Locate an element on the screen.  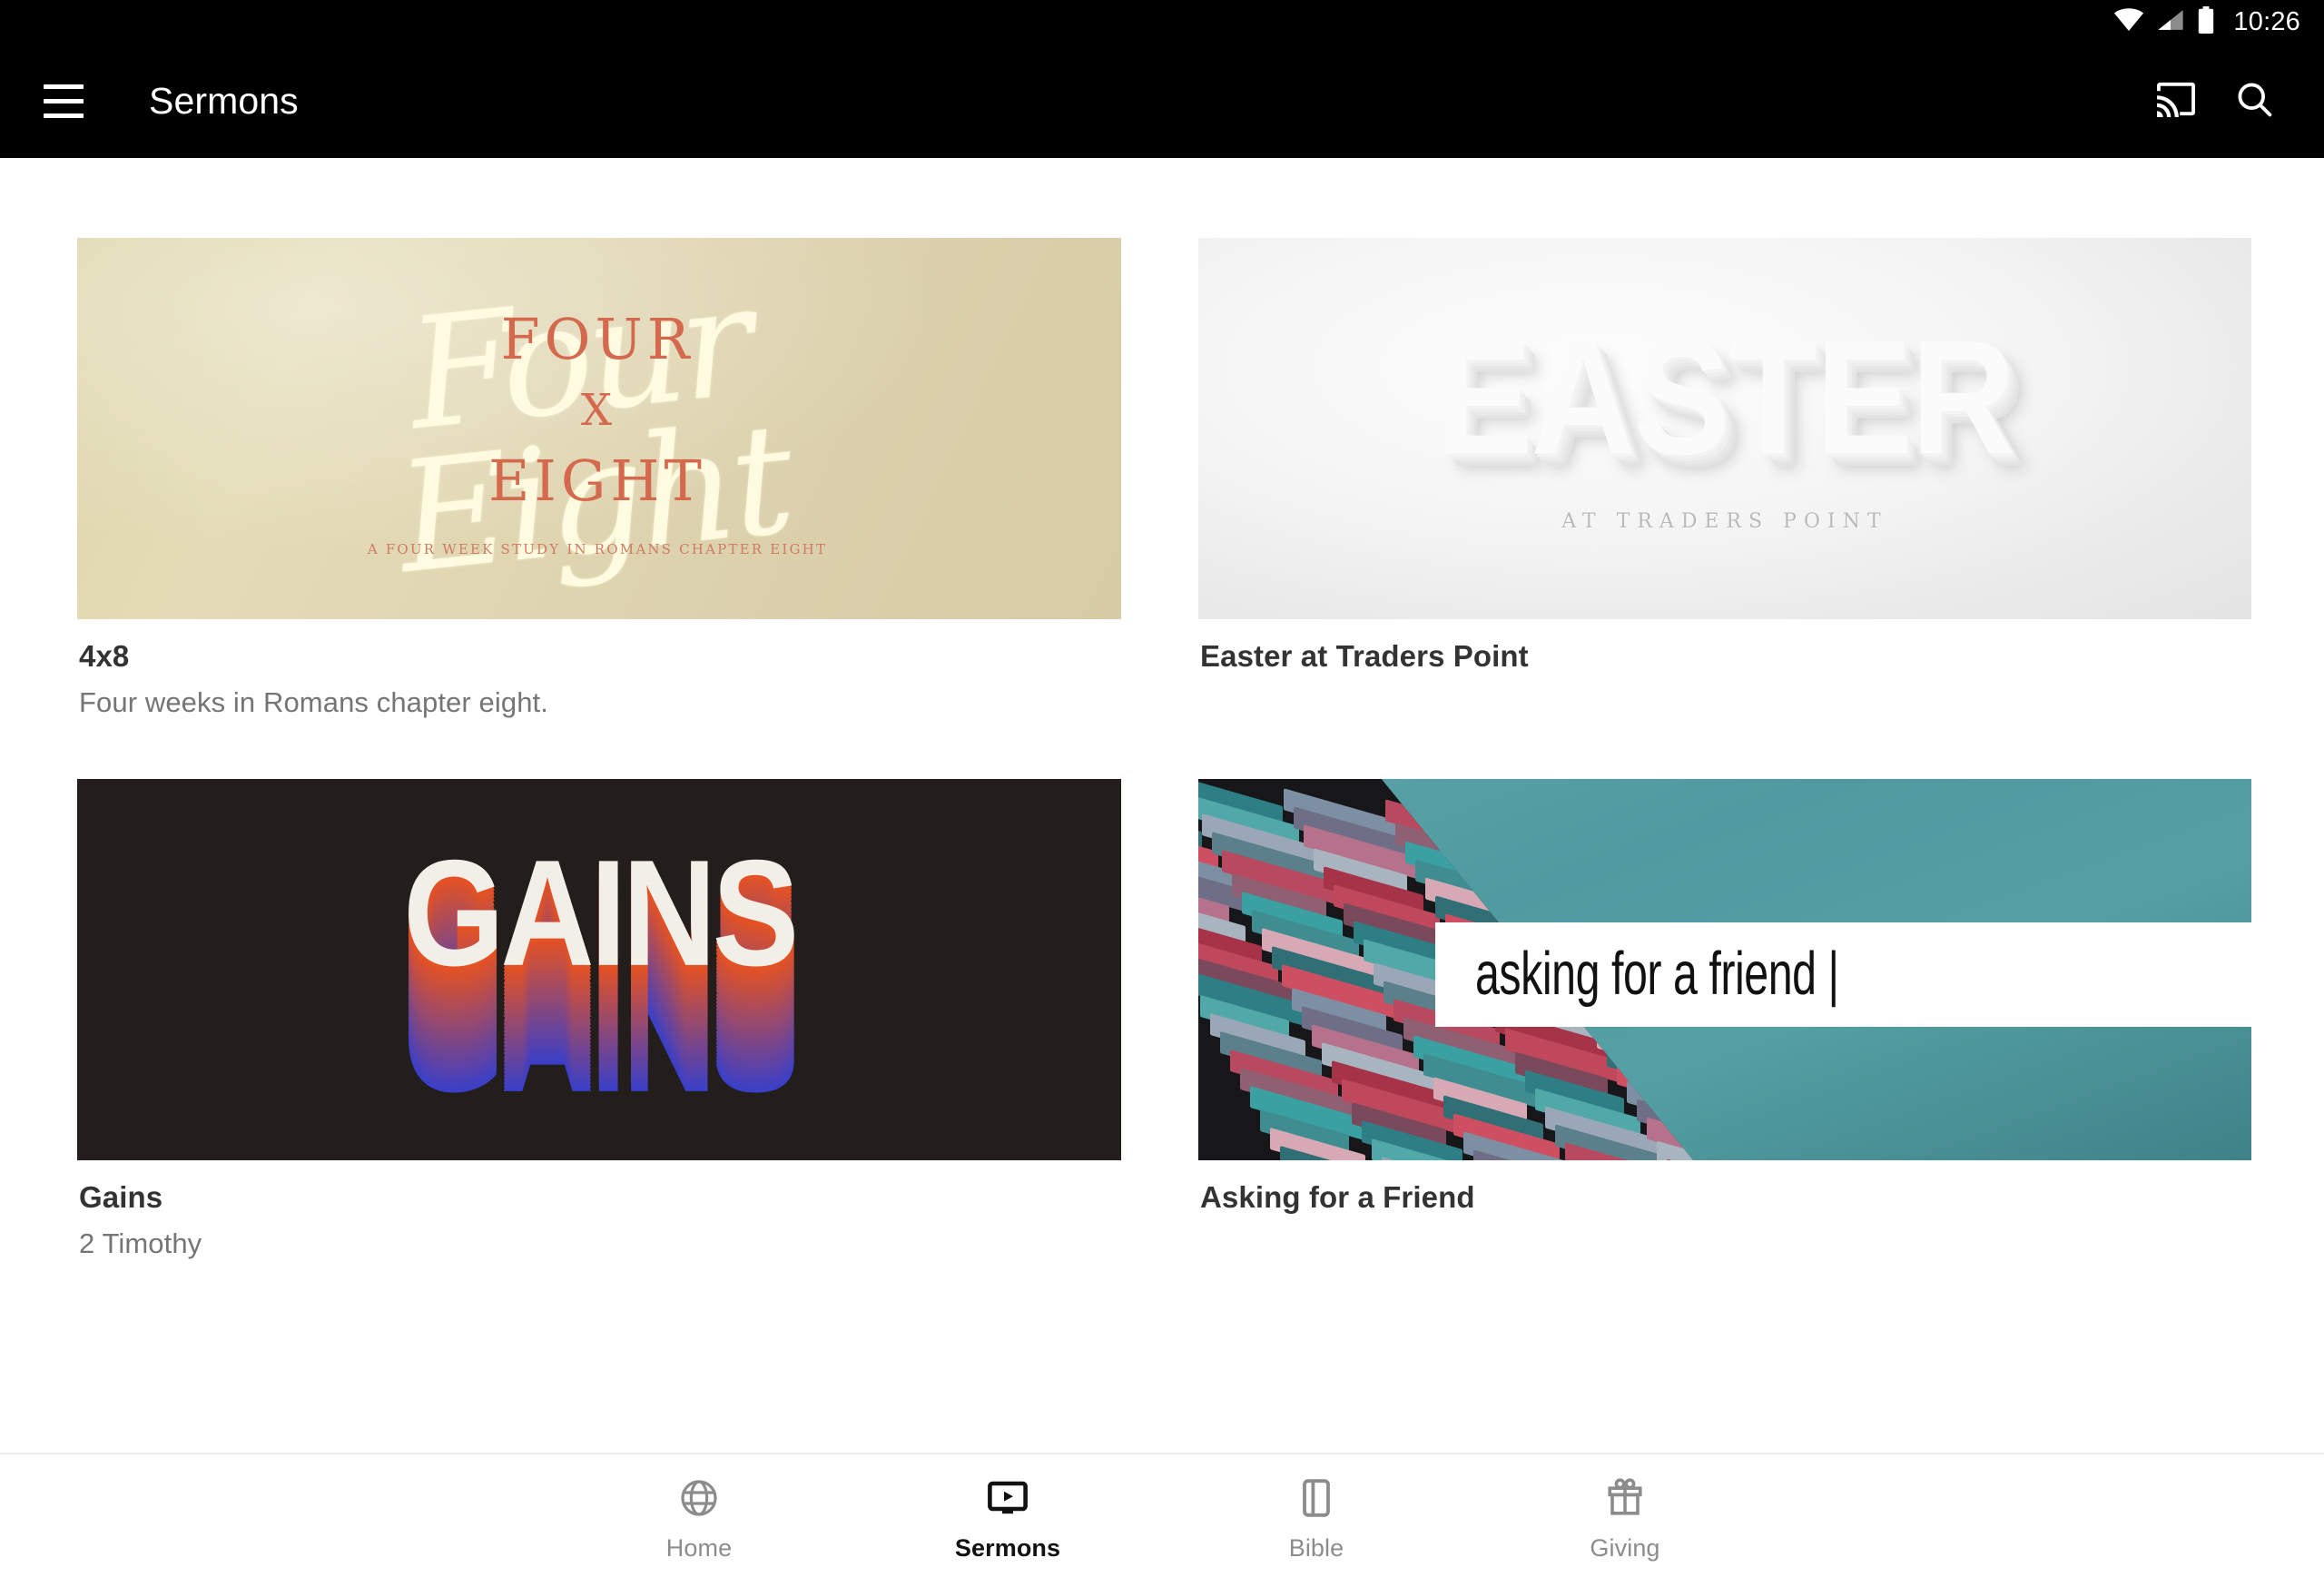
artwork-easter-word: EASTER is located at coordinates (1725, 397).